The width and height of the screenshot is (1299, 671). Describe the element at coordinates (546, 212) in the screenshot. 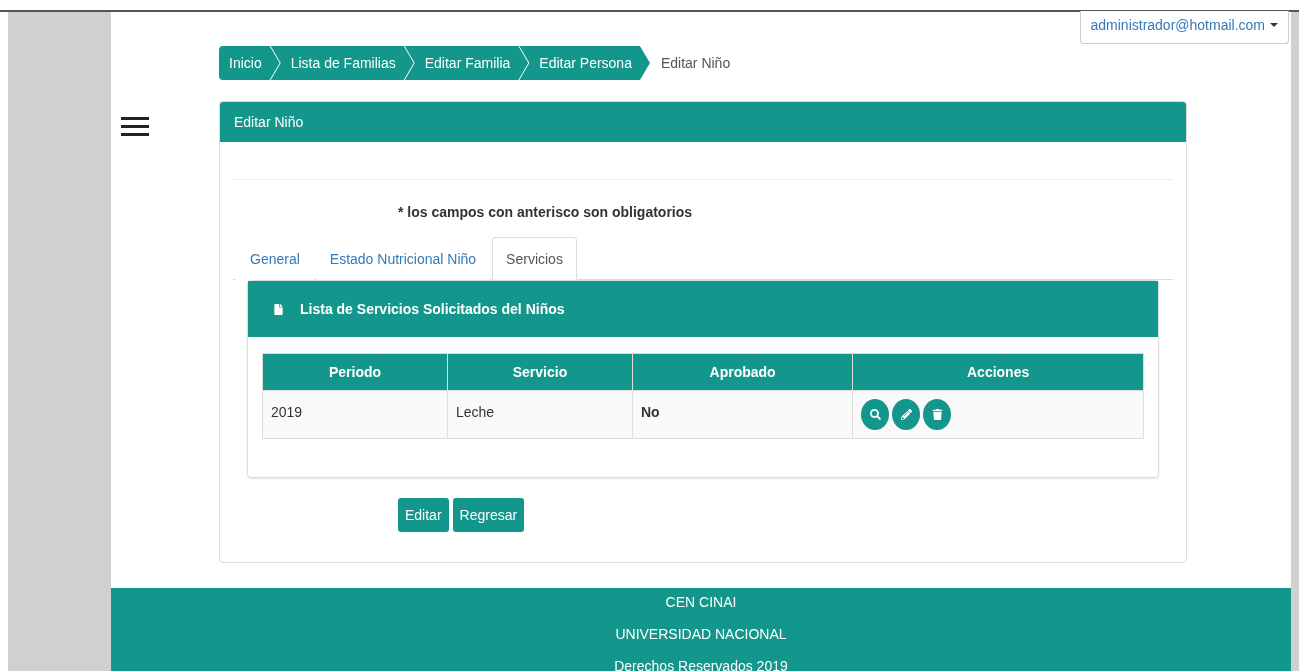

I see `required-note: * los campos con anterisco son obligatorios` at that location.